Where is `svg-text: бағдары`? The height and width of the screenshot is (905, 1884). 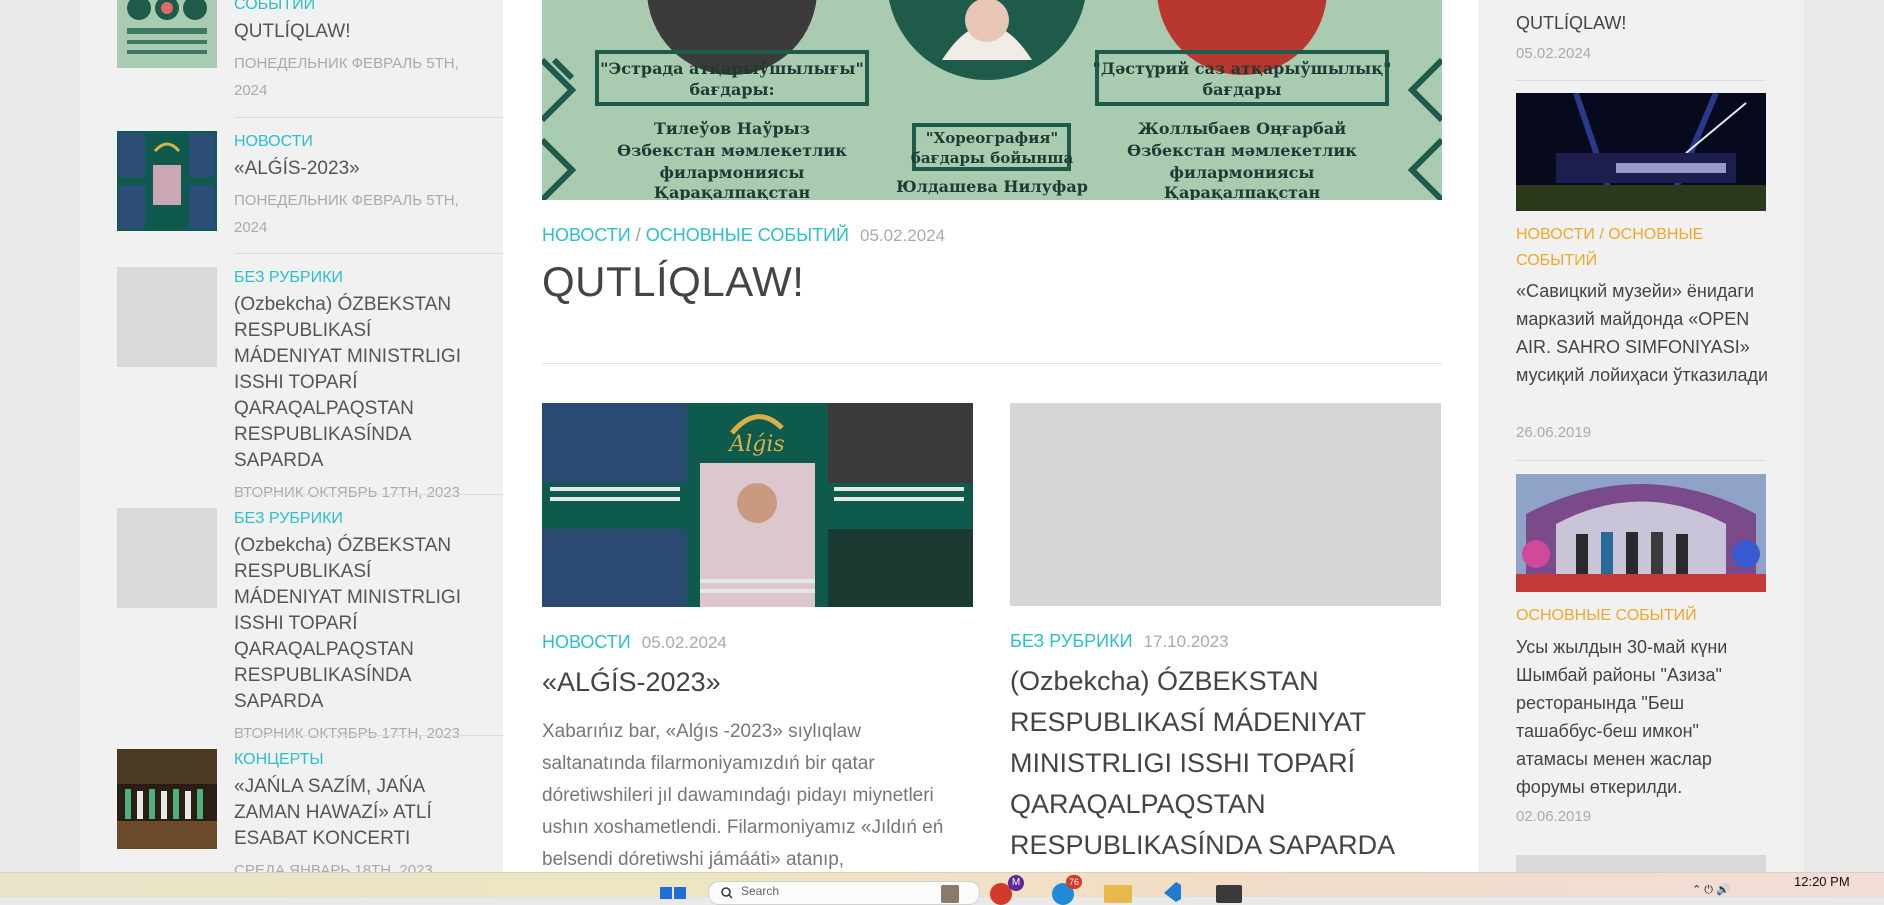
svg-text: бағдары is located at coordinates (1241, 89).